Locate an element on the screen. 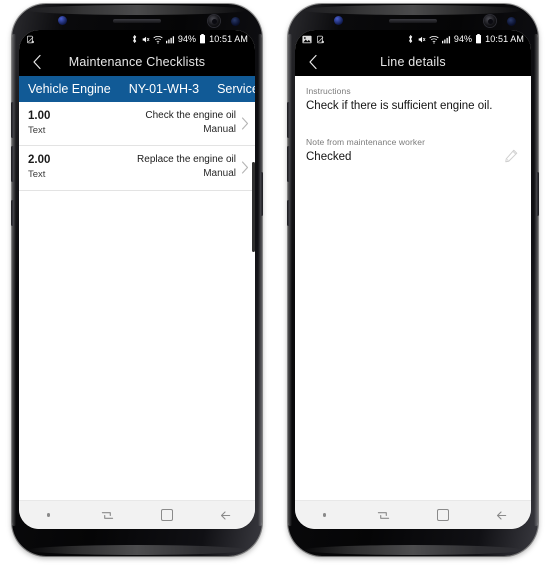 This screenshot has width=548, height=565. status-bar-right: 94% 10:51 AM is located at coordinates (413, 39).